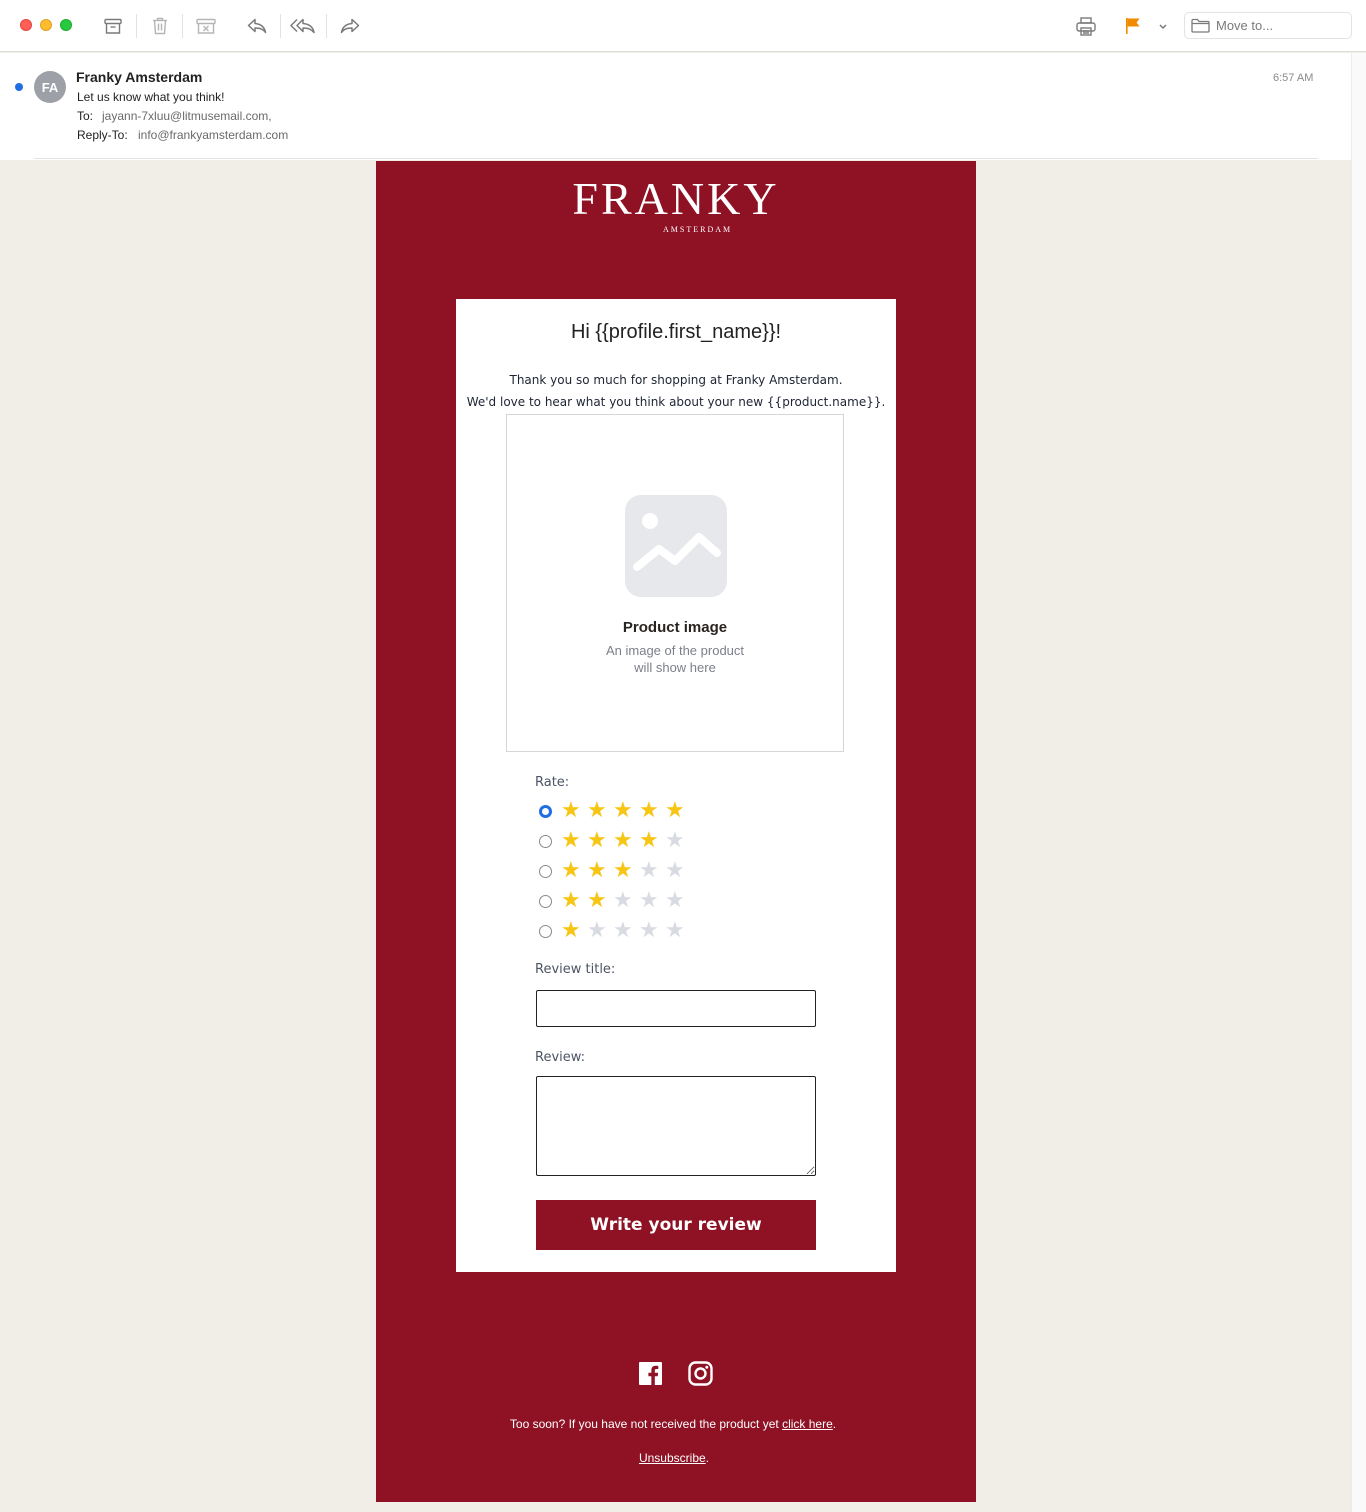 This screenshot has height=1512, width=1366. Describe the element at coordinates (676, 1126) in the screenshot. I see `review-textarea` at that location.